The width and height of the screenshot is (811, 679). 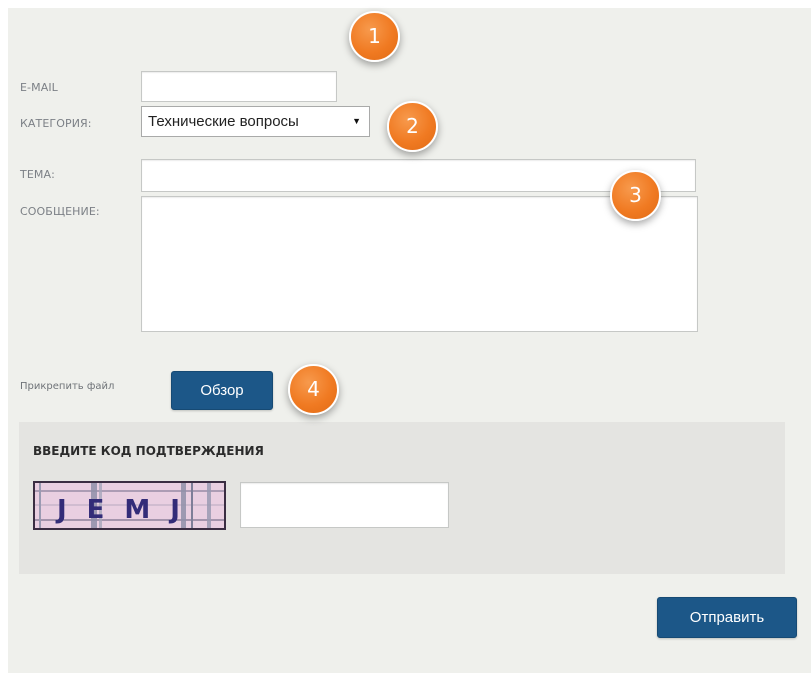 I want to click on callout-badge-4: 4, so click(x=313, y=389).